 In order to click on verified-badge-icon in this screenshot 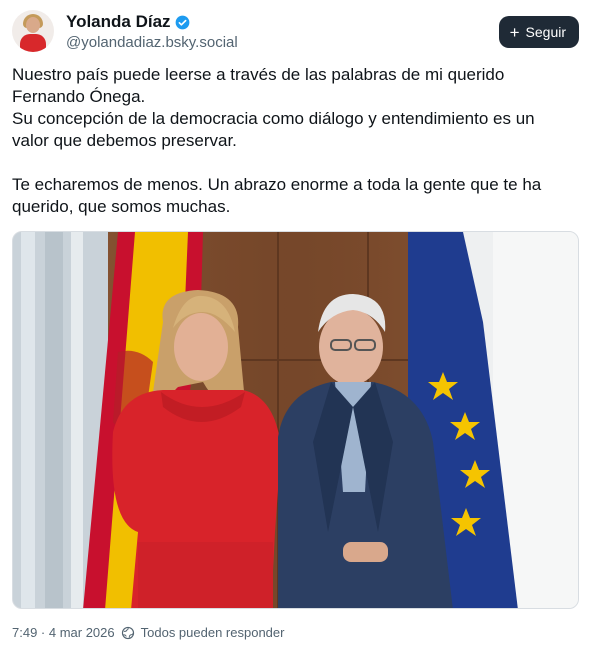, I will do `click(182, 22)`.